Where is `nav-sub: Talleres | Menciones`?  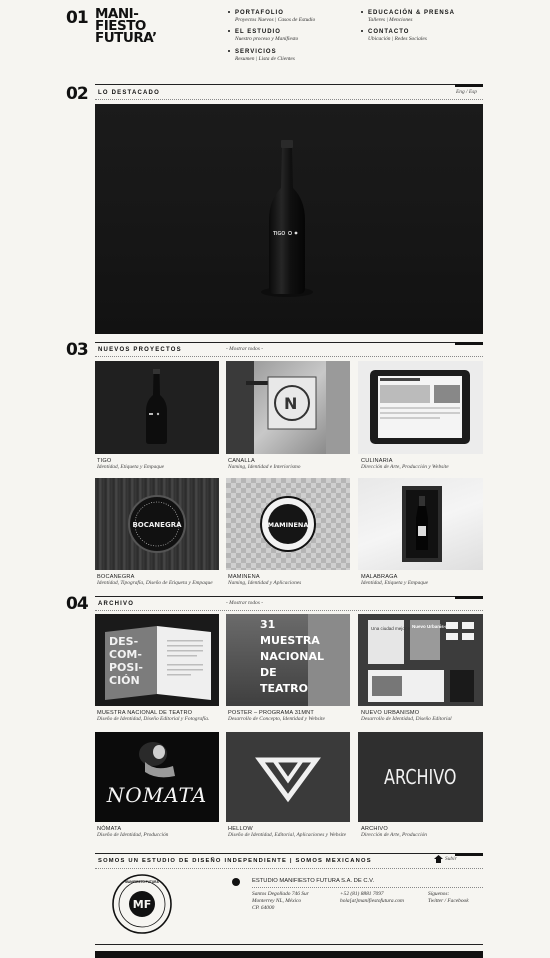
nav-sub: Talleres | Menciones is located at coordinates (411, 20).